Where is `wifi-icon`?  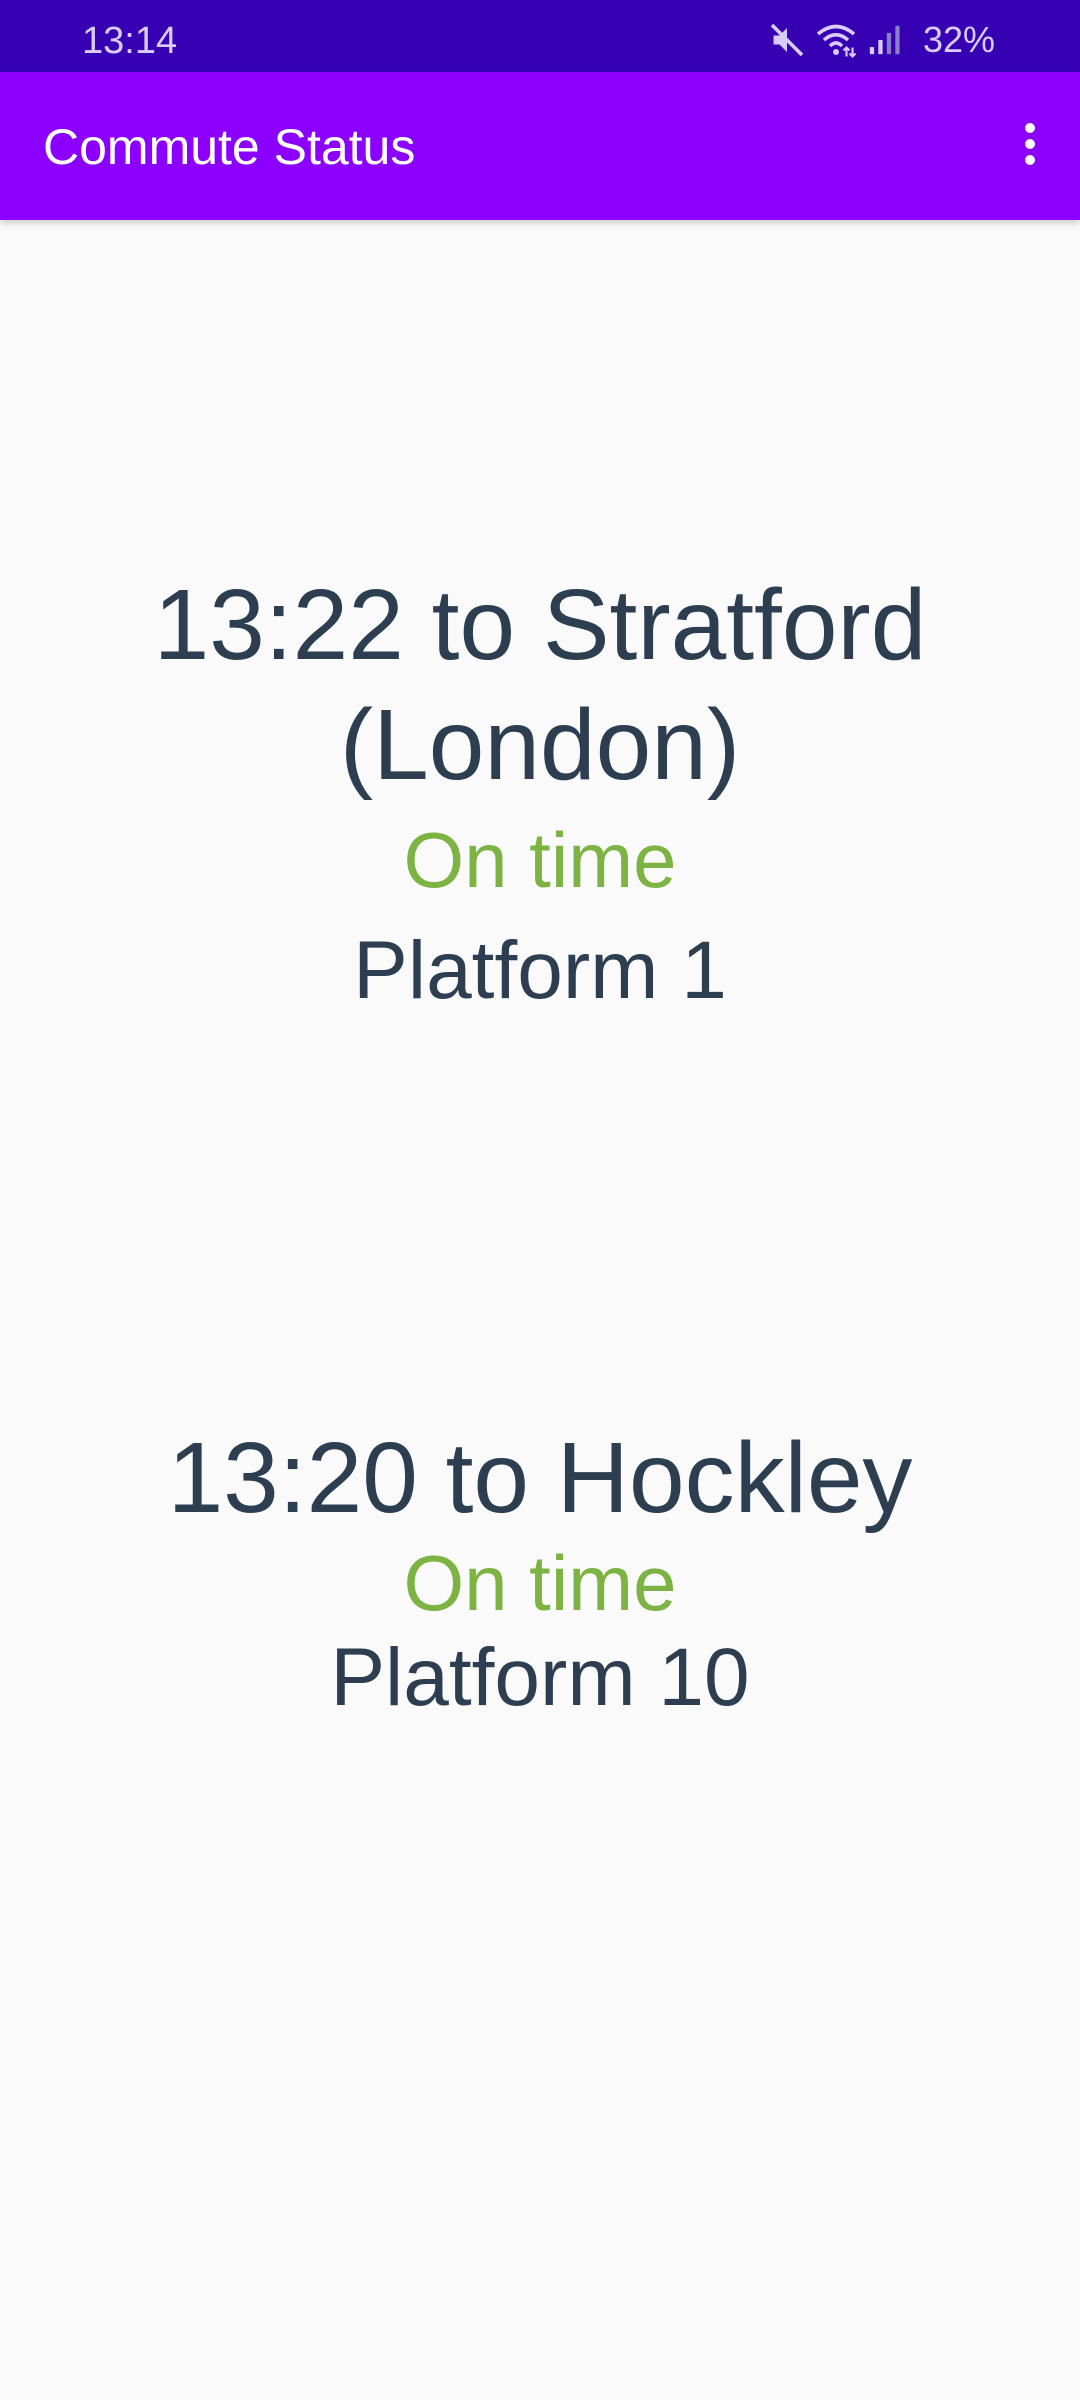
wifi-icon is located at coordinates (836, 40).